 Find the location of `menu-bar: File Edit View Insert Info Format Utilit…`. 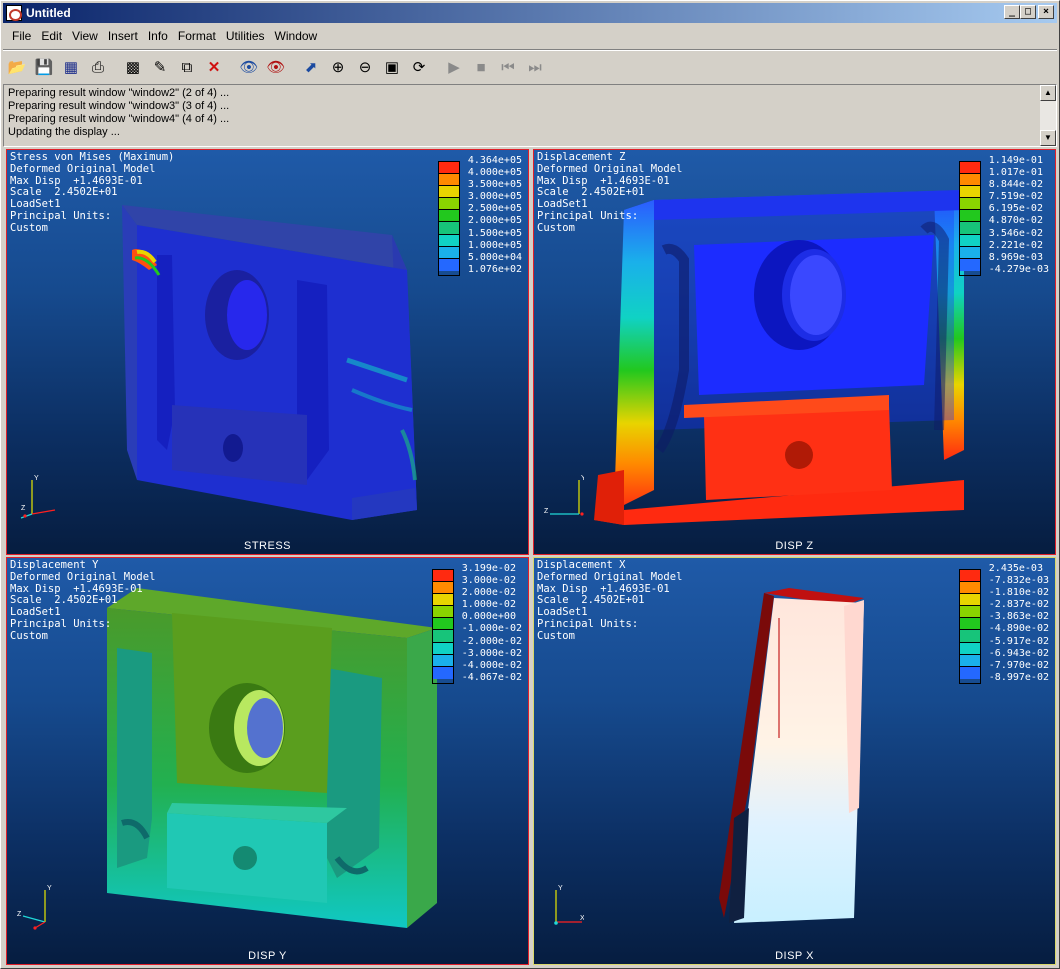

menu-bar: File Edit View Insert Info Format Utilit… is located at coordinates (162, 36).